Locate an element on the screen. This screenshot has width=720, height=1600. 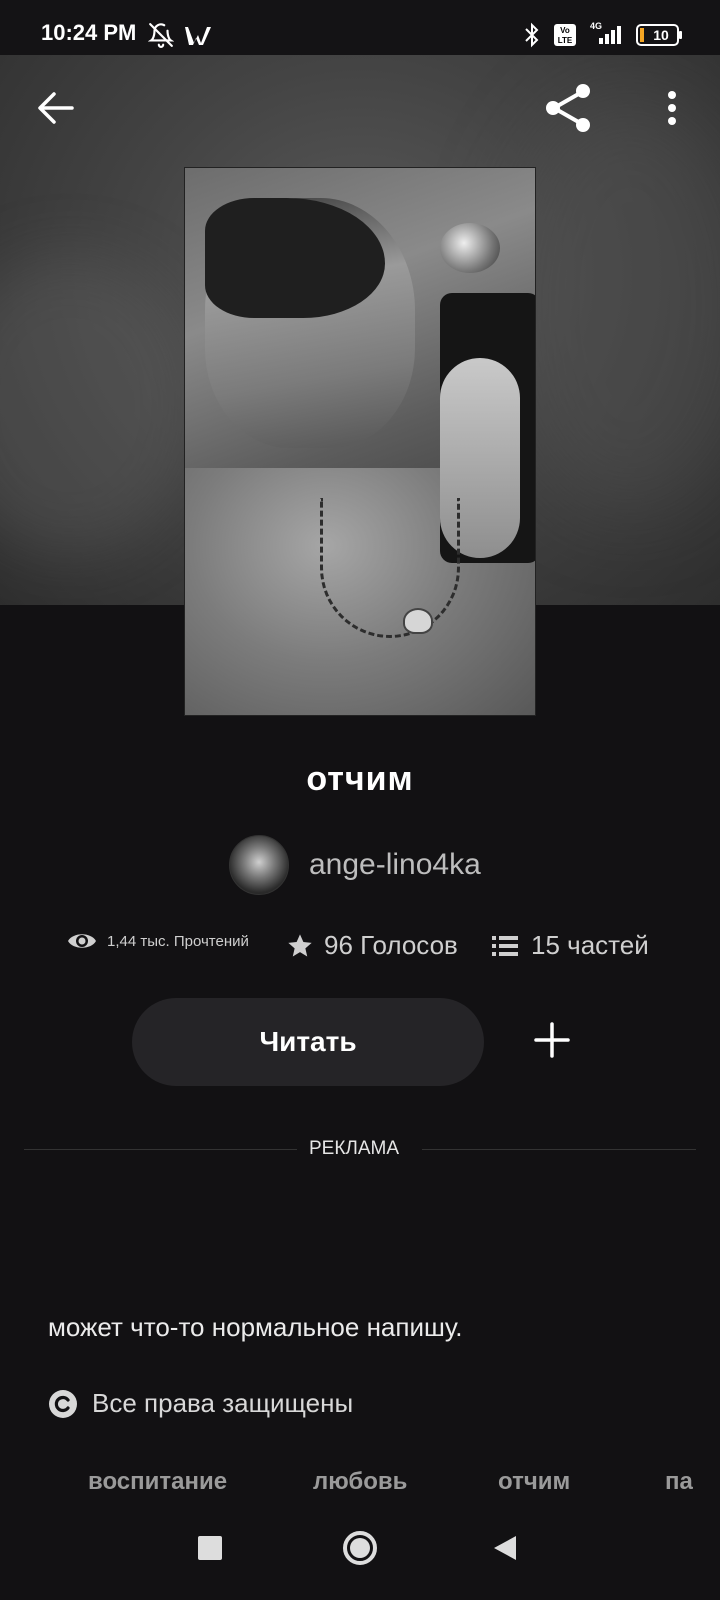
avatar is located at coordinates (259, 865).